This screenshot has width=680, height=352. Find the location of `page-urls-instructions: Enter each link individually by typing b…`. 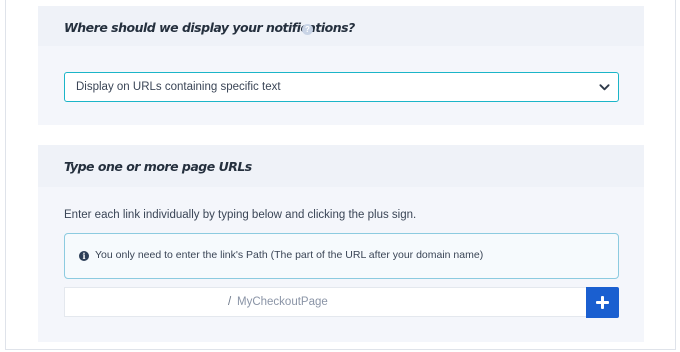

page-urls-instructions: Enter each link individually by typing b… is located at coordinates (240, 215).